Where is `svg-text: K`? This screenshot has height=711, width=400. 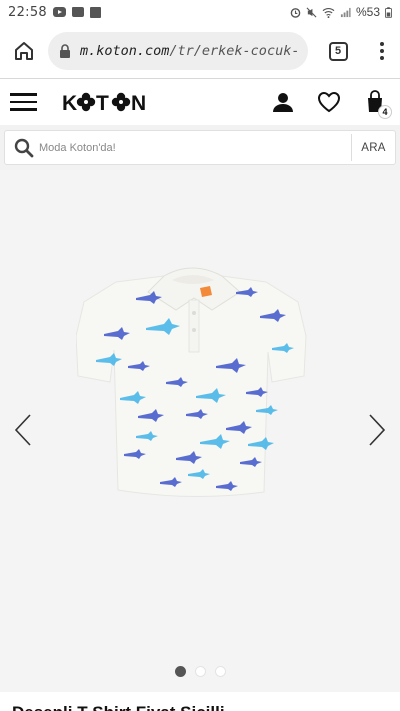 svg-text: K is located at coordinates (69, 102).